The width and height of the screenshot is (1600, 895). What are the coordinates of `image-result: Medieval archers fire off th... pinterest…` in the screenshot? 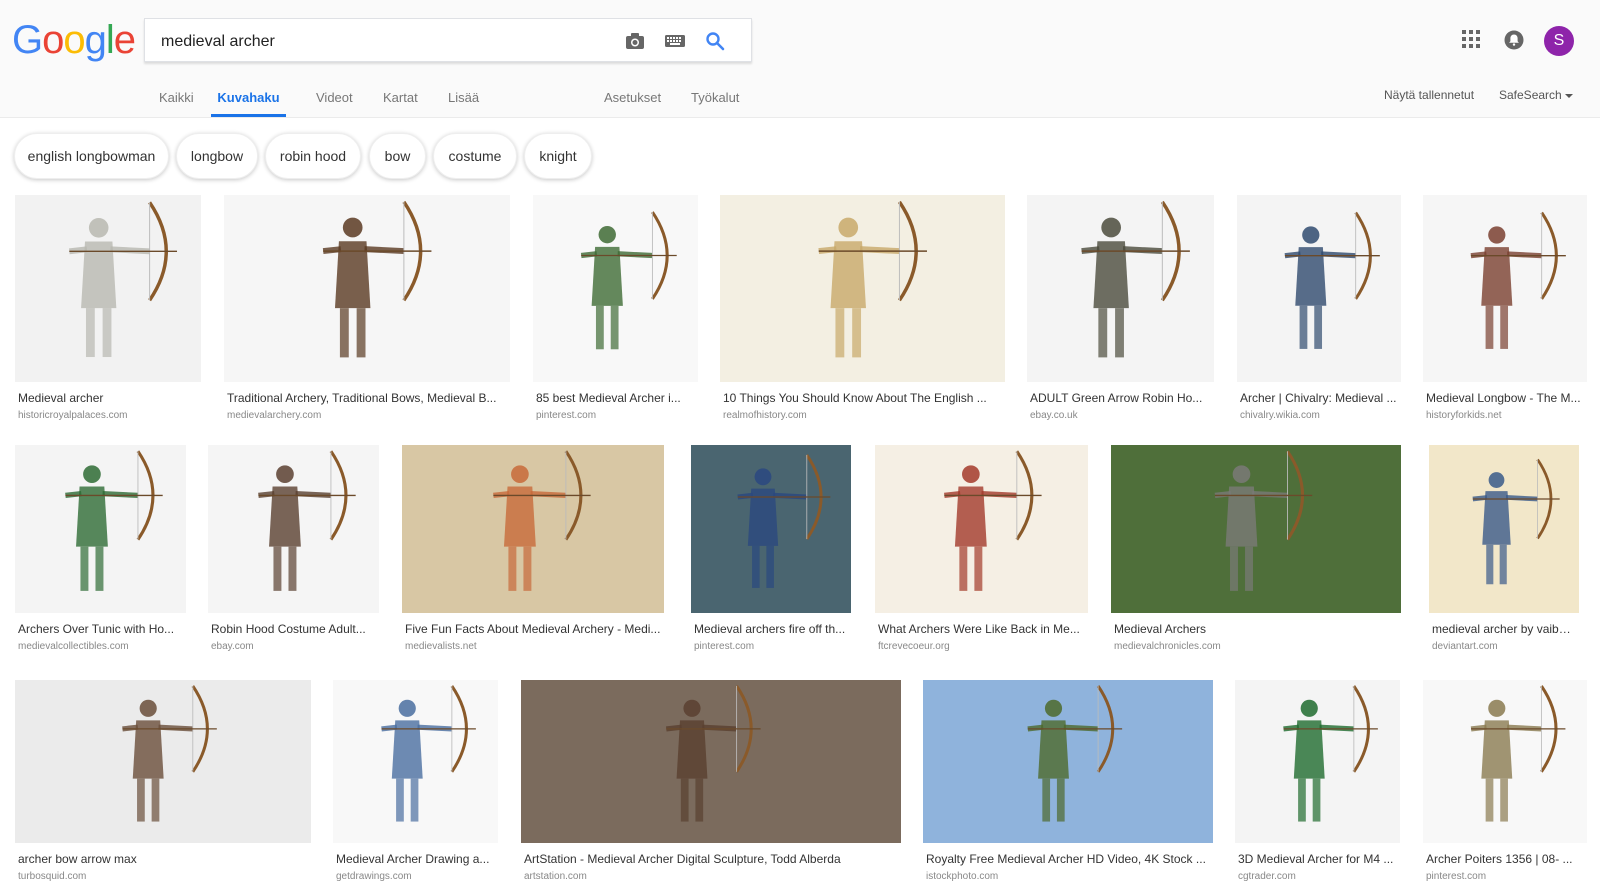 It's located at (771, 555).